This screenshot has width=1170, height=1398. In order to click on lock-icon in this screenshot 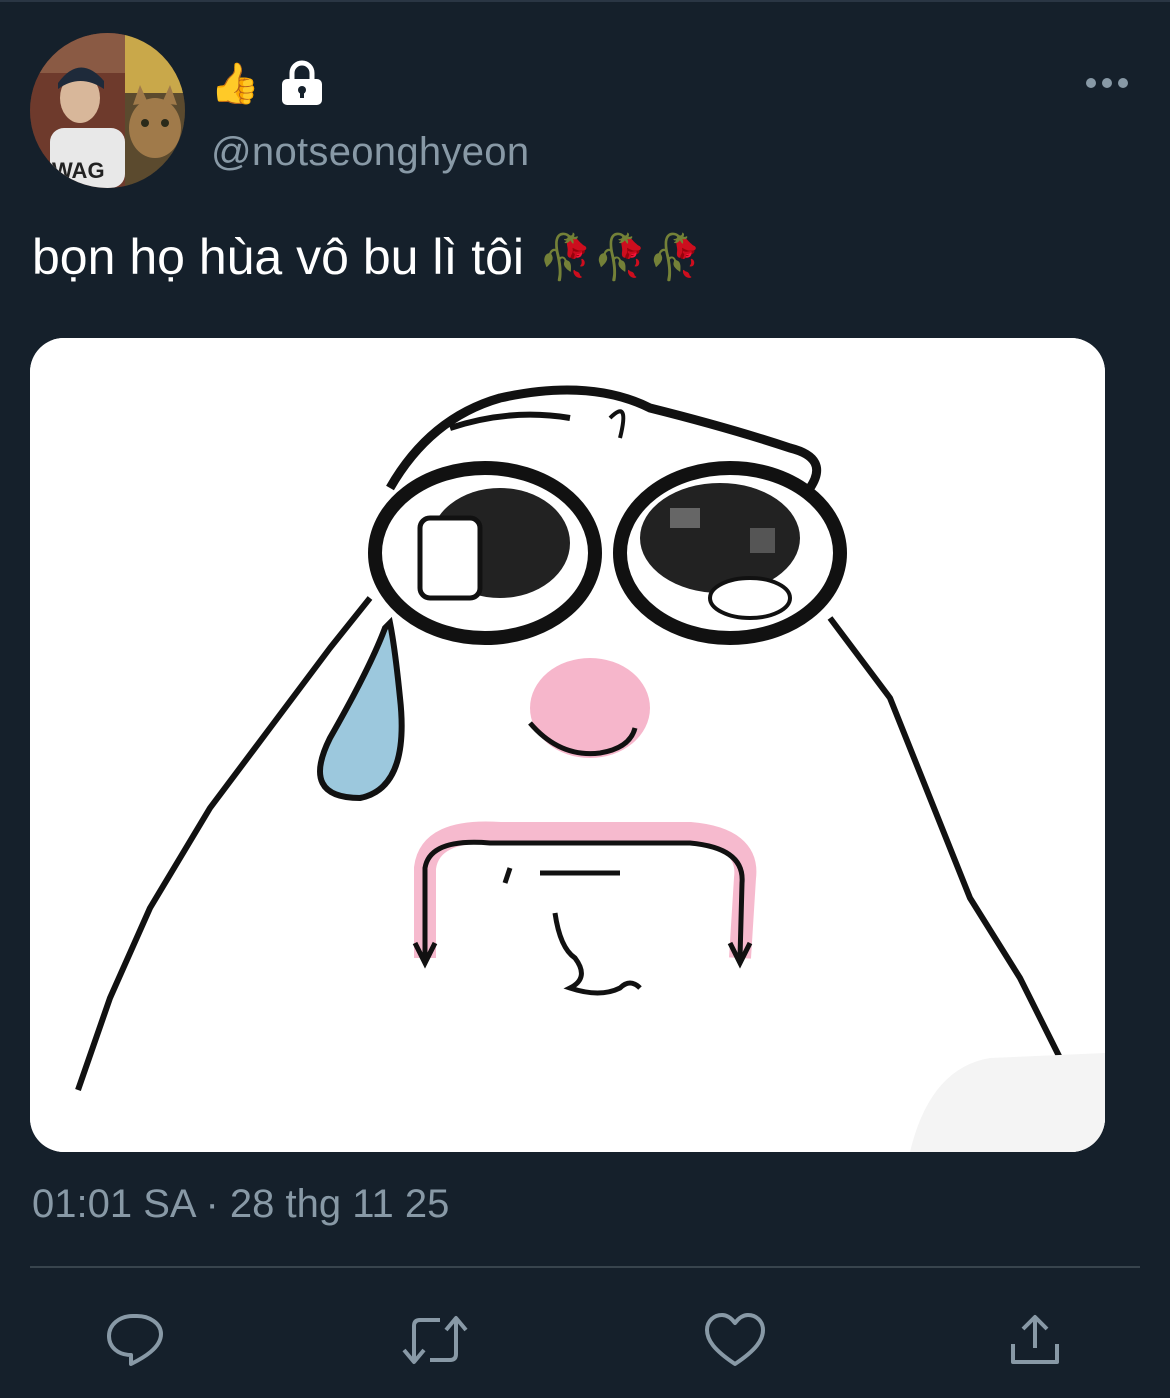, I will do `click(302, 83)`.